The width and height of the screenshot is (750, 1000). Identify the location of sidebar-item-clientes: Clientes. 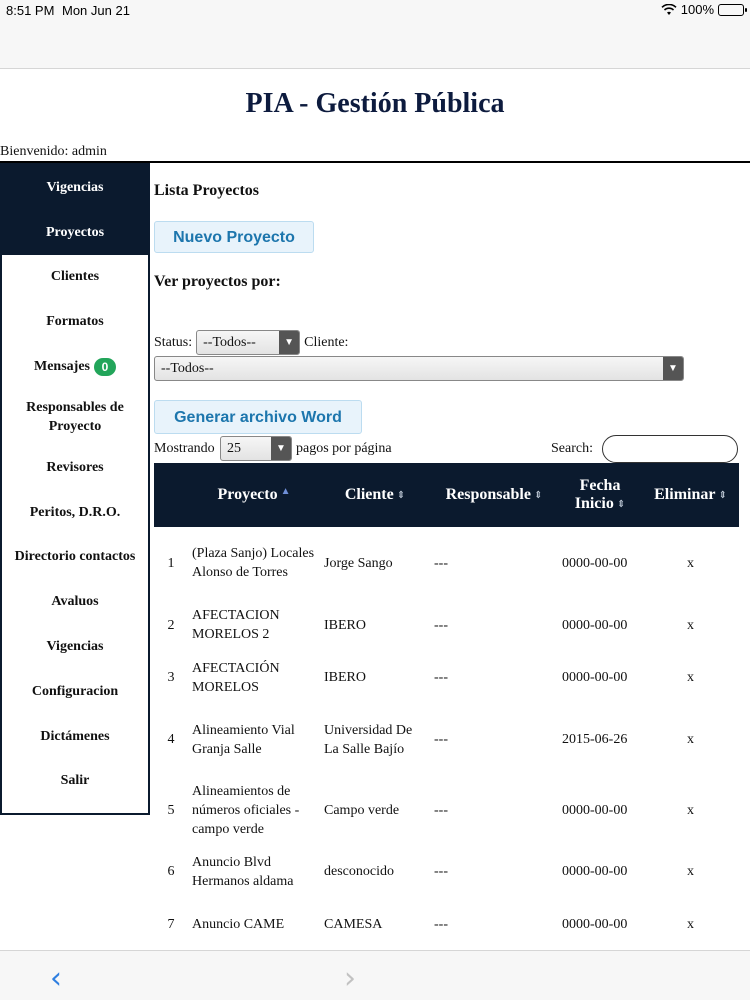
(75, 277).